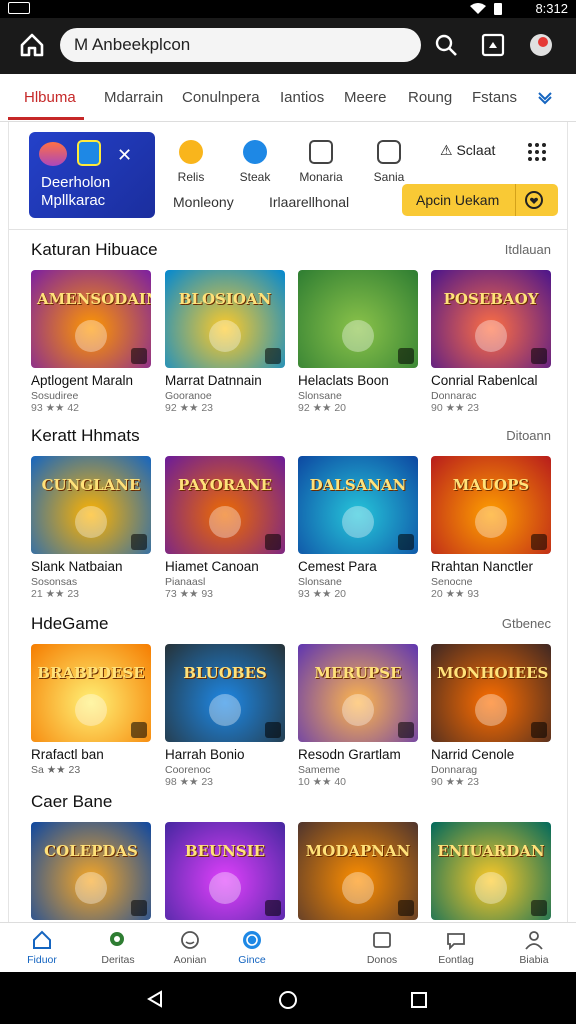 Image resolution: width=576 pixels, height=1024 pixels. What do you see at coordinates (454, 770) in the screenshot?
I see `game-publisher: Donnarag` at bounding box center [454, 770].